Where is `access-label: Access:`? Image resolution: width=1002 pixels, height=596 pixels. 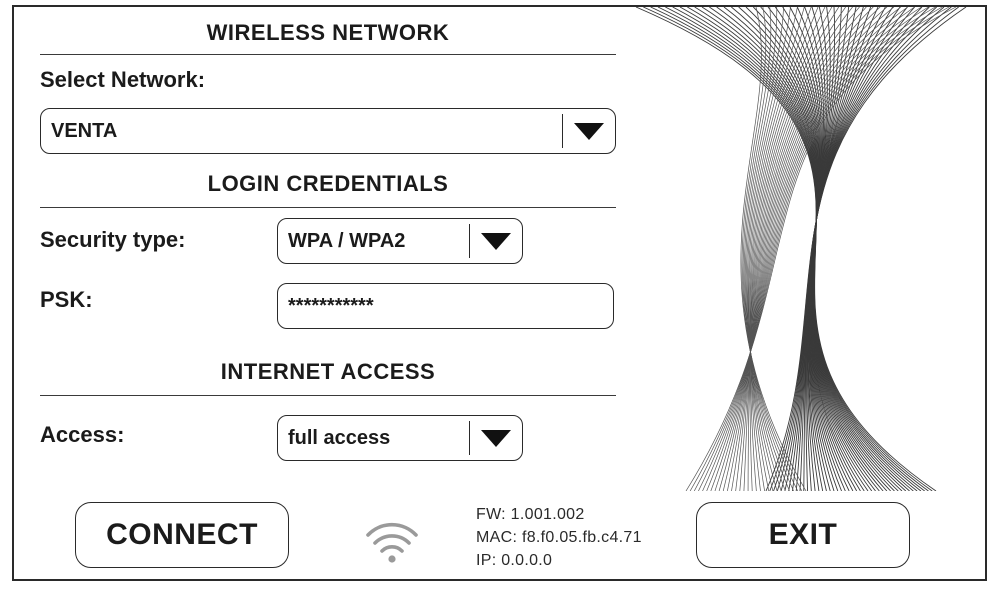 access-label: Access: is located at coordinates (82, 434).